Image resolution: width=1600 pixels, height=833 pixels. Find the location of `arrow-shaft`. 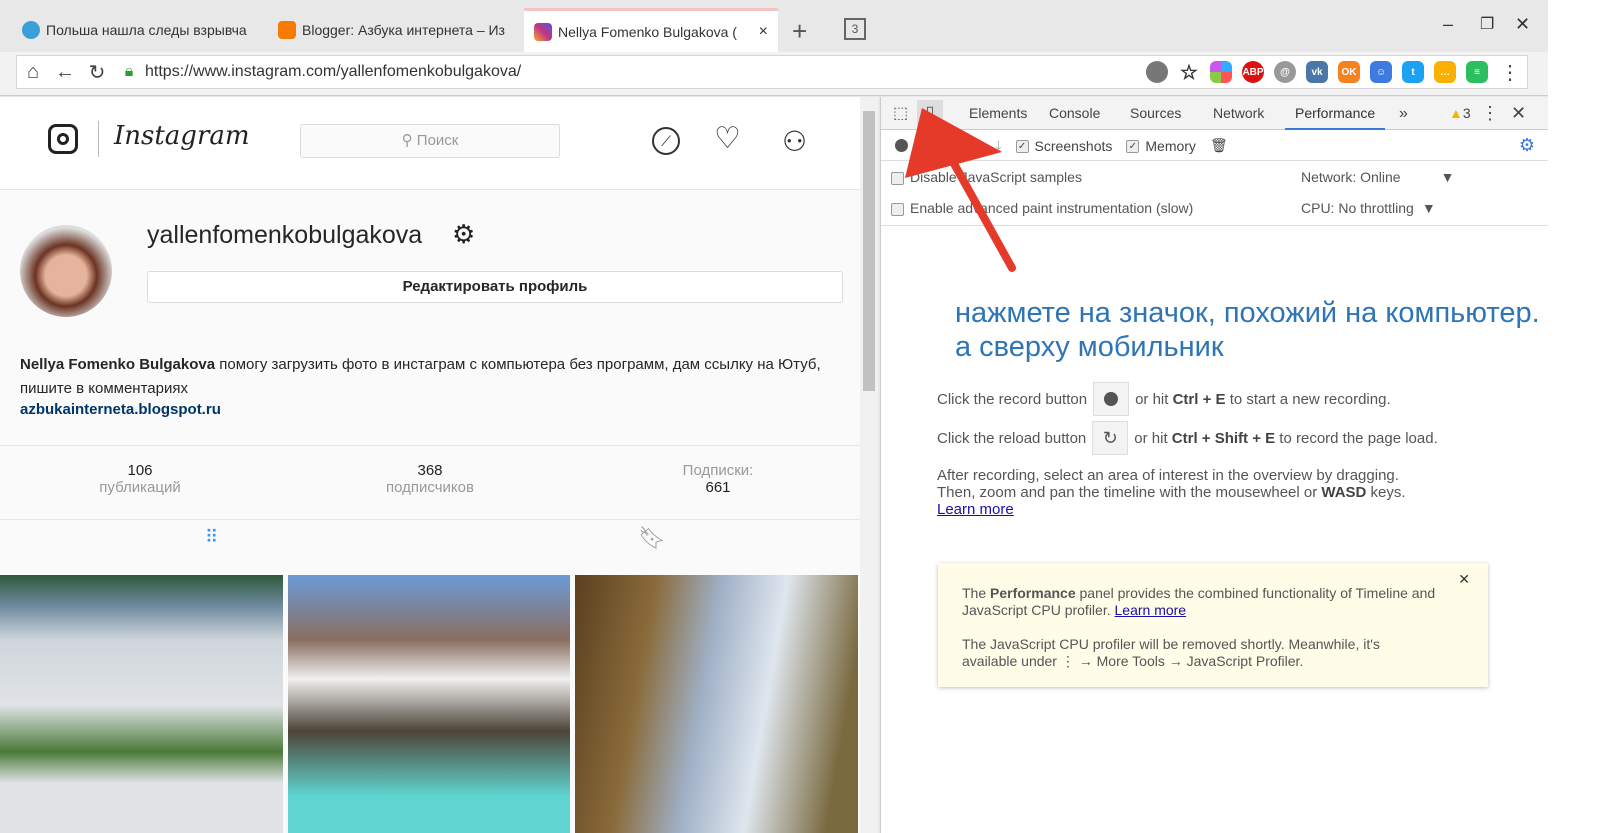

arrow-shaft is located at coordinates (982, 214).